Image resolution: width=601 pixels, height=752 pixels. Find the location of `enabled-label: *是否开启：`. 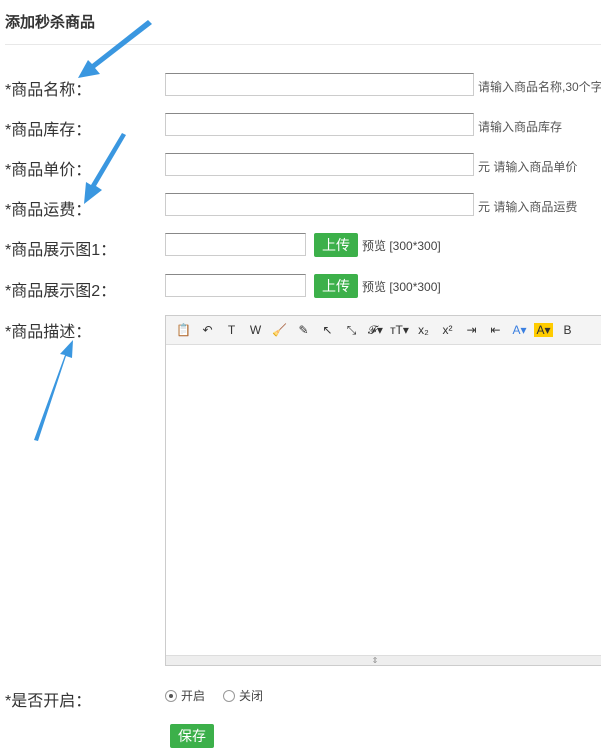

enabled-label: *是否开启： is located at coordinates (48, 701).